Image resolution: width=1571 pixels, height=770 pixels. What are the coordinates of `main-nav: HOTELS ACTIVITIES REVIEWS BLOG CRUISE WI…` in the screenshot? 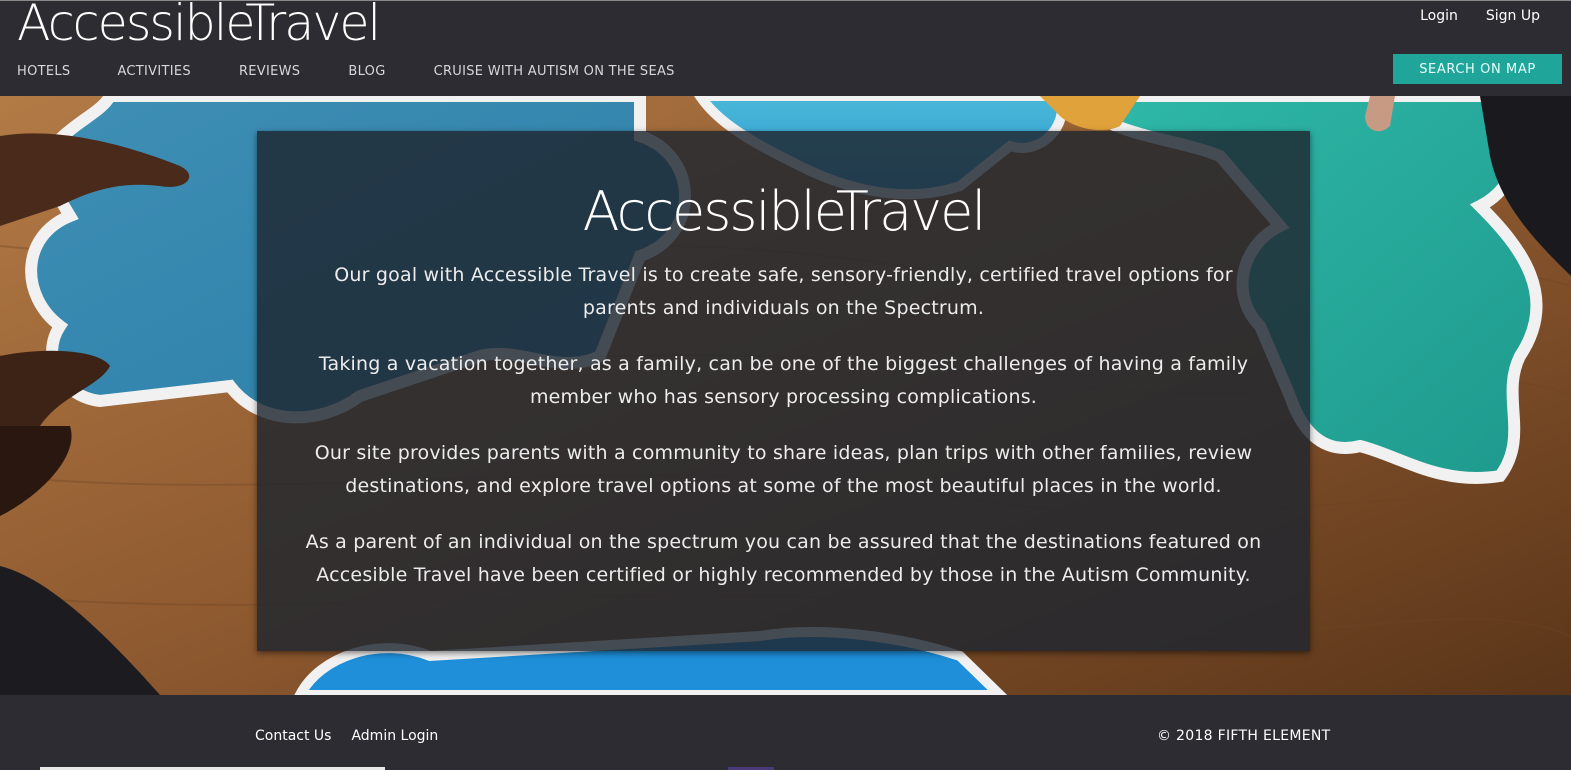 It's located at (346, 72).